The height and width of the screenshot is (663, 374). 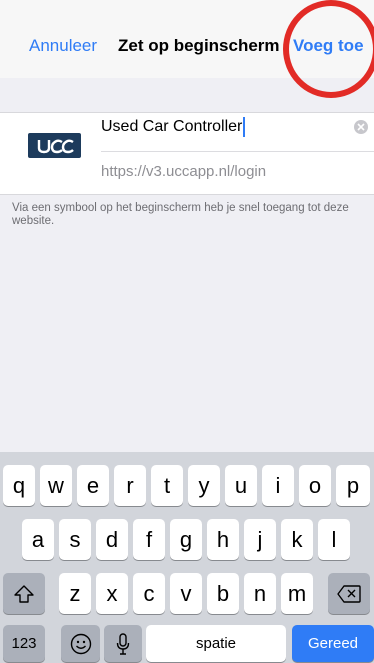 I want to click on key-k: k, so click(x=297, y=539).